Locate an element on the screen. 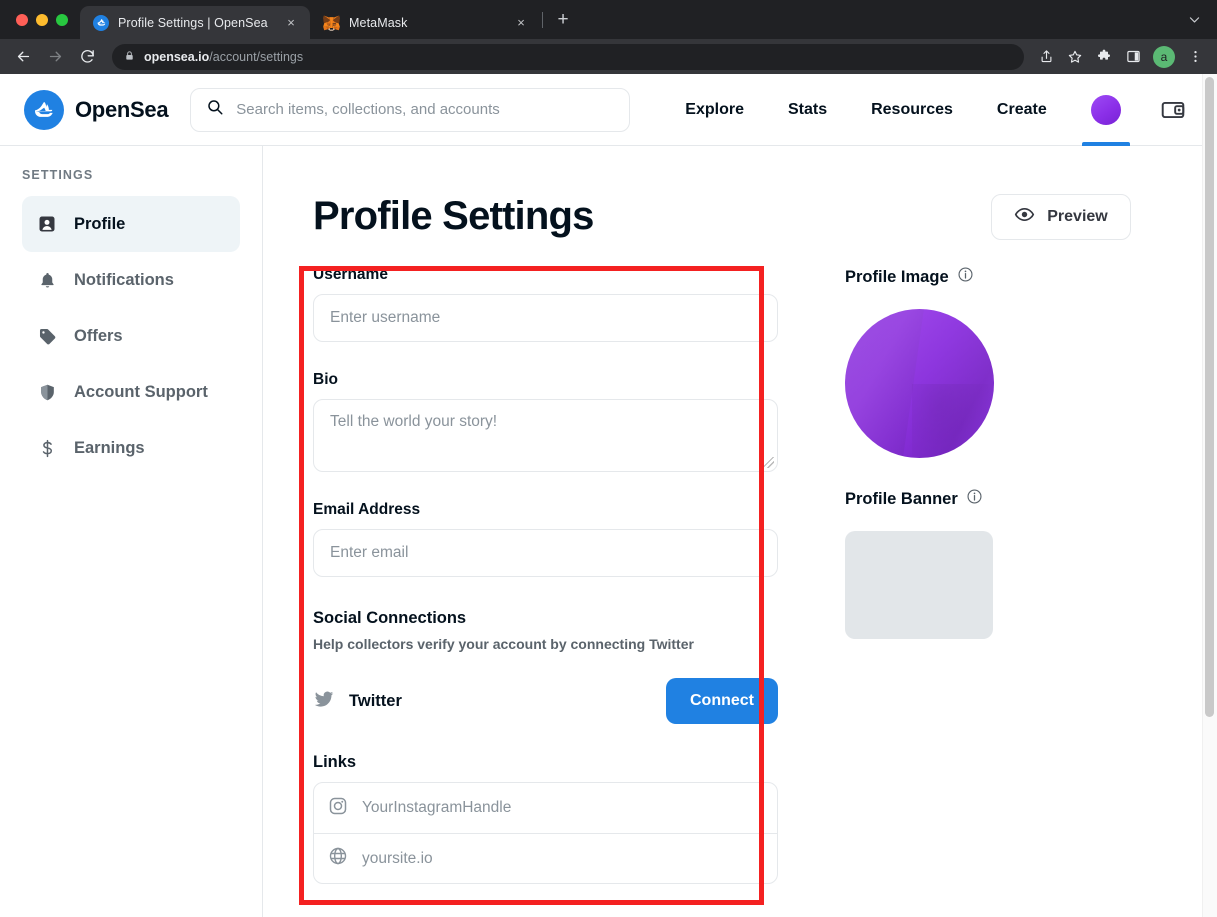  search-input: Search items, collections, and accounts is located at coordinates (410, 109).